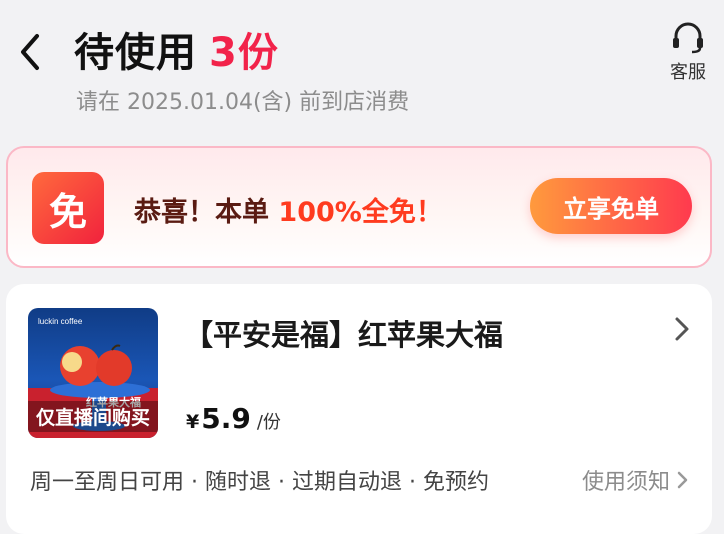  I want to click on chevron-left-icon, so click(30, 52).